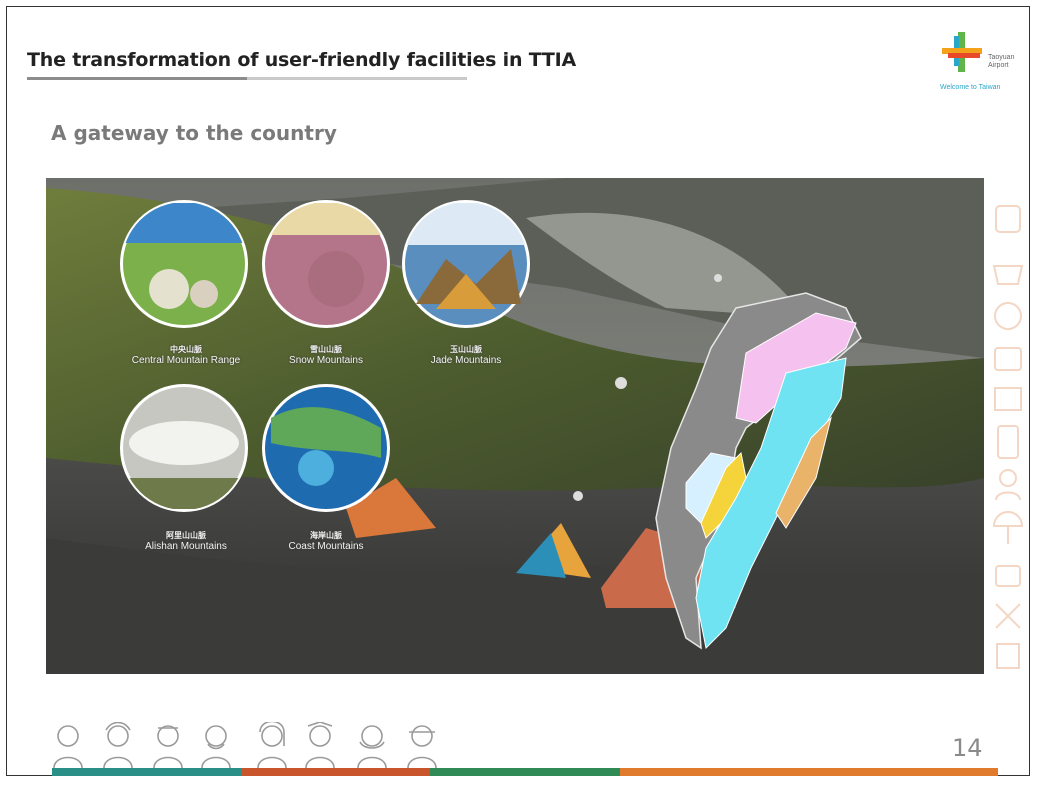 This screenshot has width=1038, height=785. What do you see at coordinates (184, 264) in the screenshot?
I see `central-mountain-range-photo` at bounding box center [184, 264].